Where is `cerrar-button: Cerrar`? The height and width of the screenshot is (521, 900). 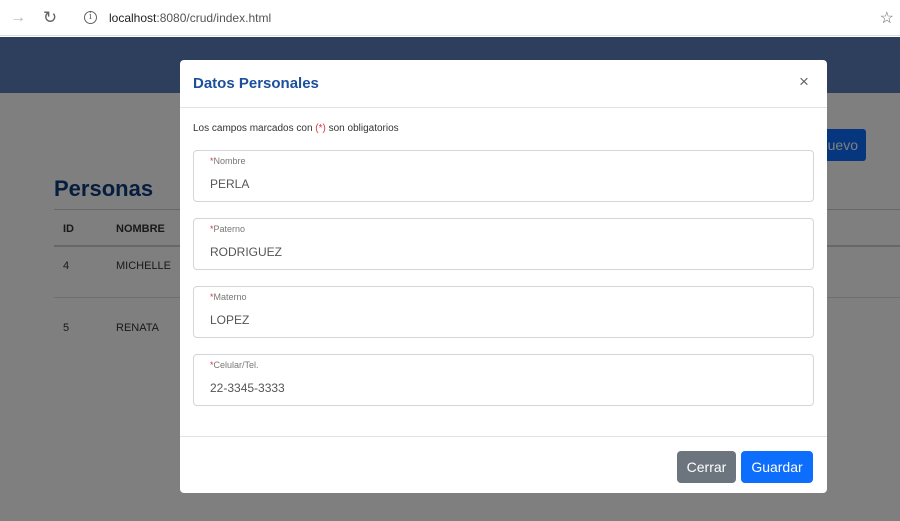
cerrar-button: Cerrar is located at coordinates (706, 467).